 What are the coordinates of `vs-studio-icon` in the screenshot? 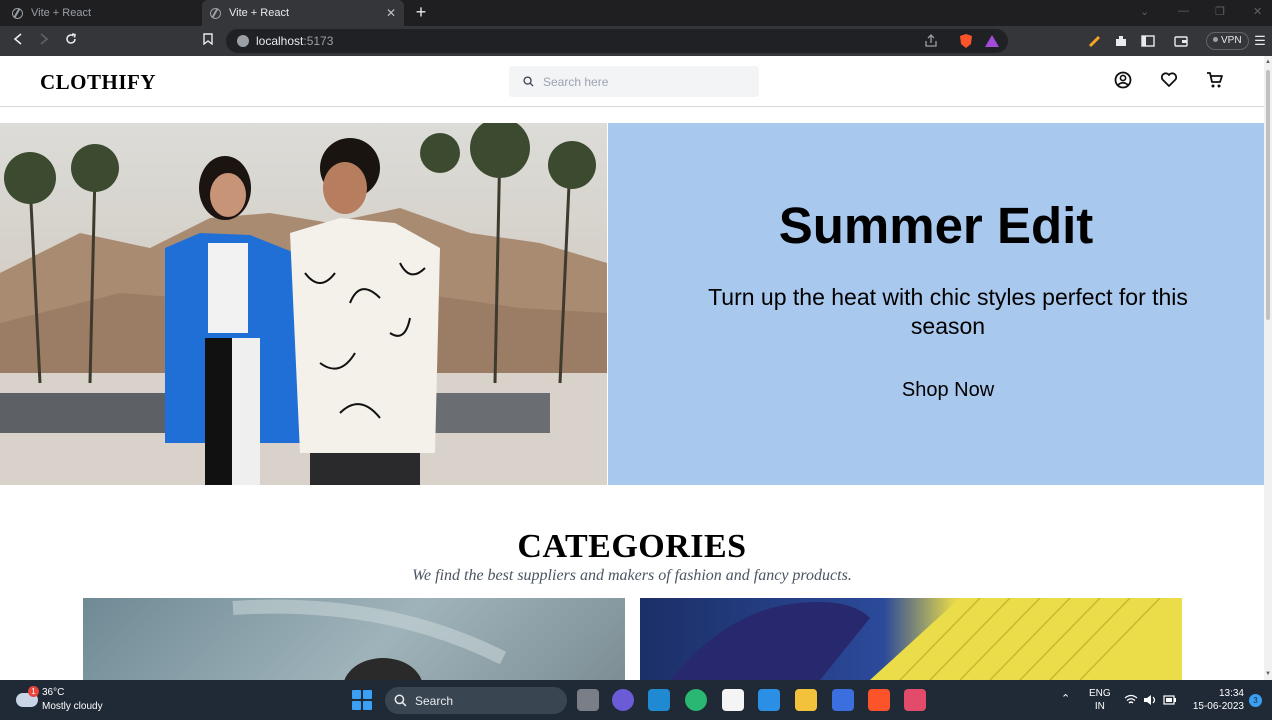 It's located at (843, 700).